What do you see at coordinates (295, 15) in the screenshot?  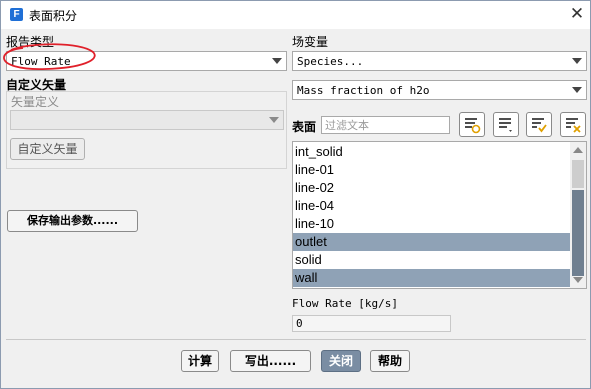 I see `title-bar: F 表面积分 ✕` at bounding box center [295, 15].